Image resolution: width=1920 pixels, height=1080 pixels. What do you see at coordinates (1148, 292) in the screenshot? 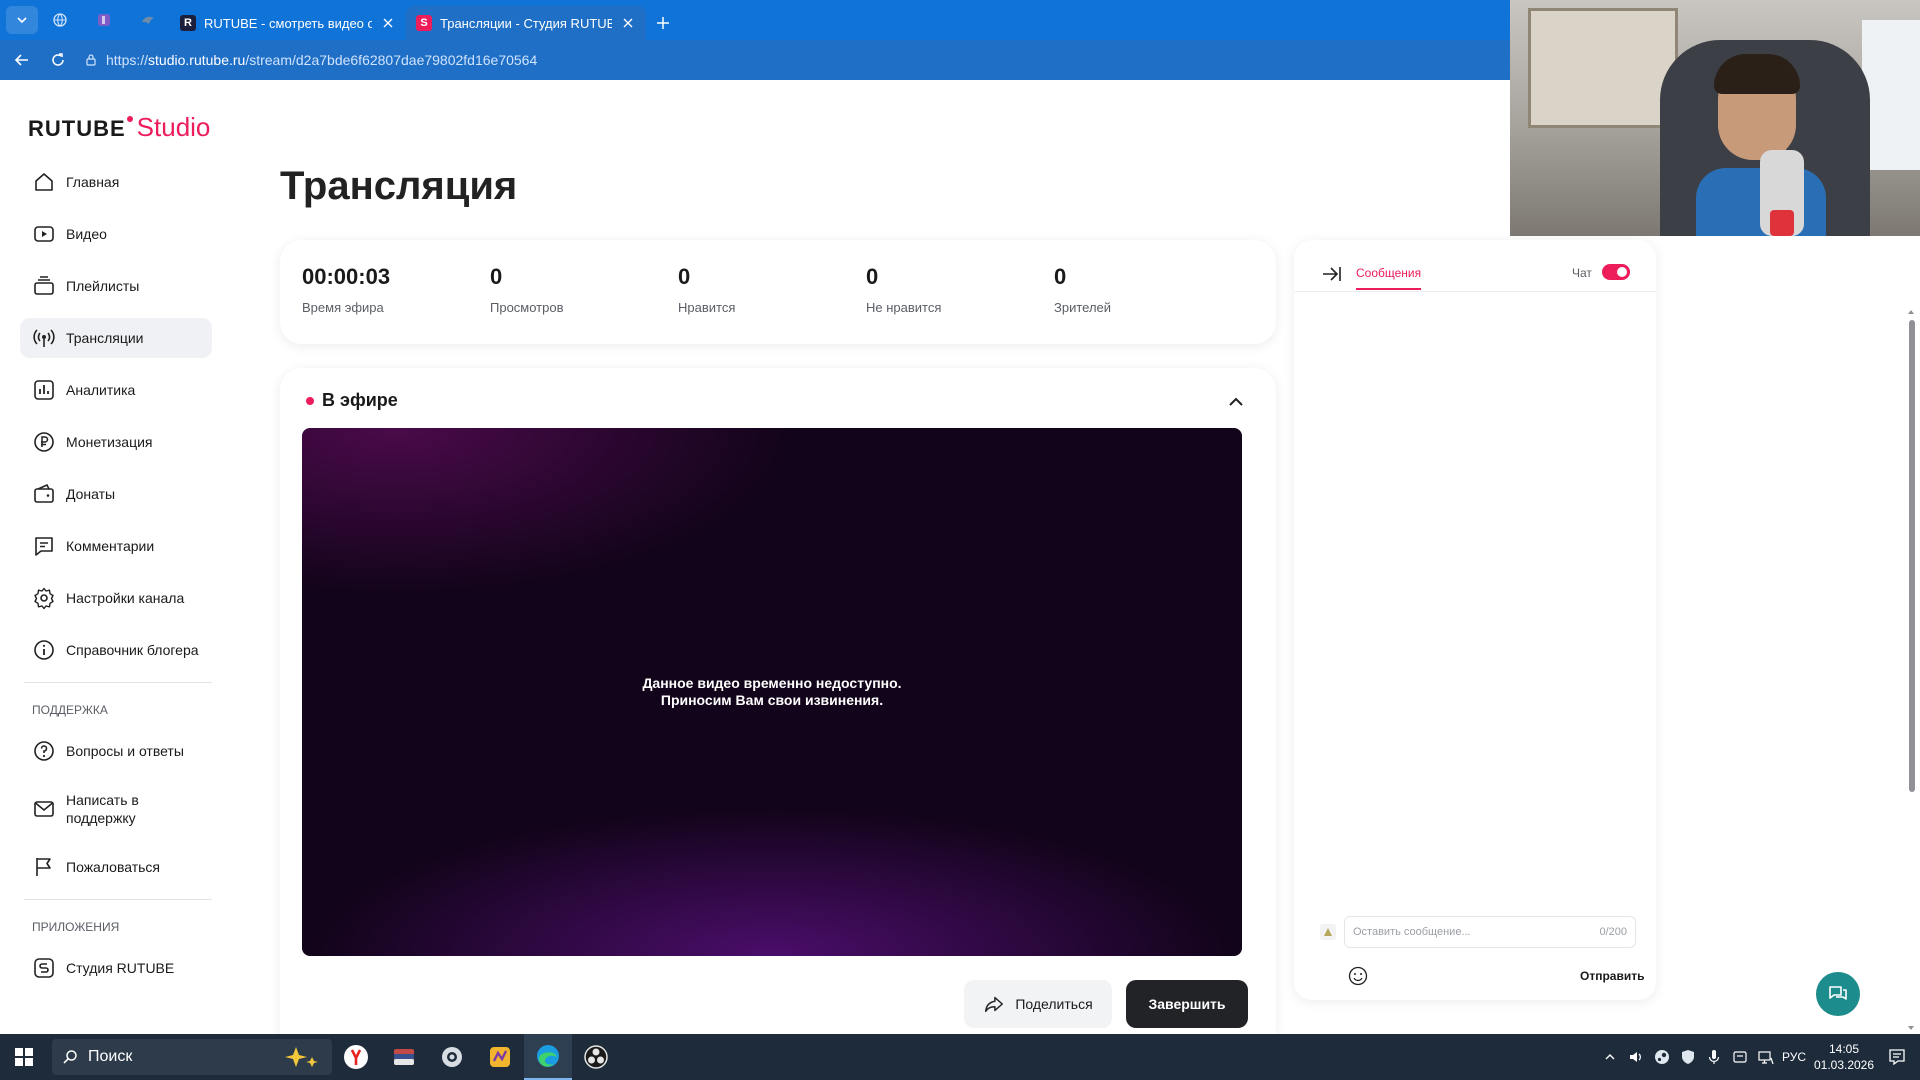
I see `stat-viewers: 0 Зрителей` at bounding box center [1148, 292].